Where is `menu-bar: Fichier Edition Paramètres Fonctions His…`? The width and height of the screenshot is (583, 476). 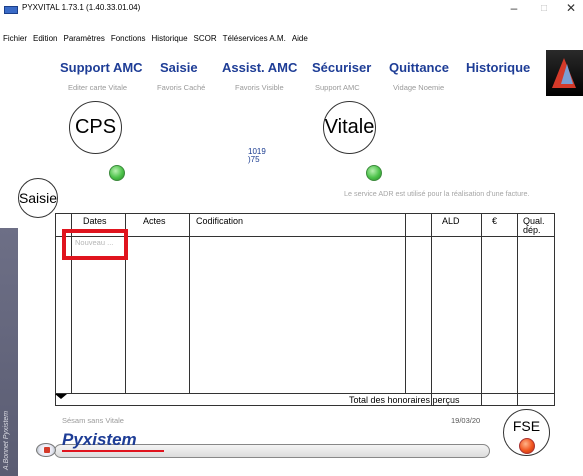
menu-bar: Fichier Edition Paramètres Fonctions His… is located at coordinates (155, 41).